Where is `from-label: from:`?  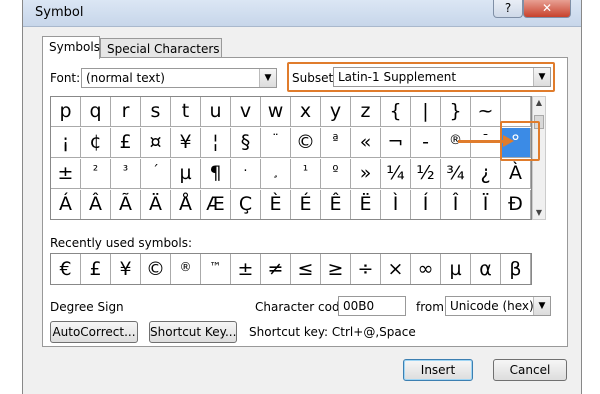 from-label: from: is located at coordinates (432, 307).